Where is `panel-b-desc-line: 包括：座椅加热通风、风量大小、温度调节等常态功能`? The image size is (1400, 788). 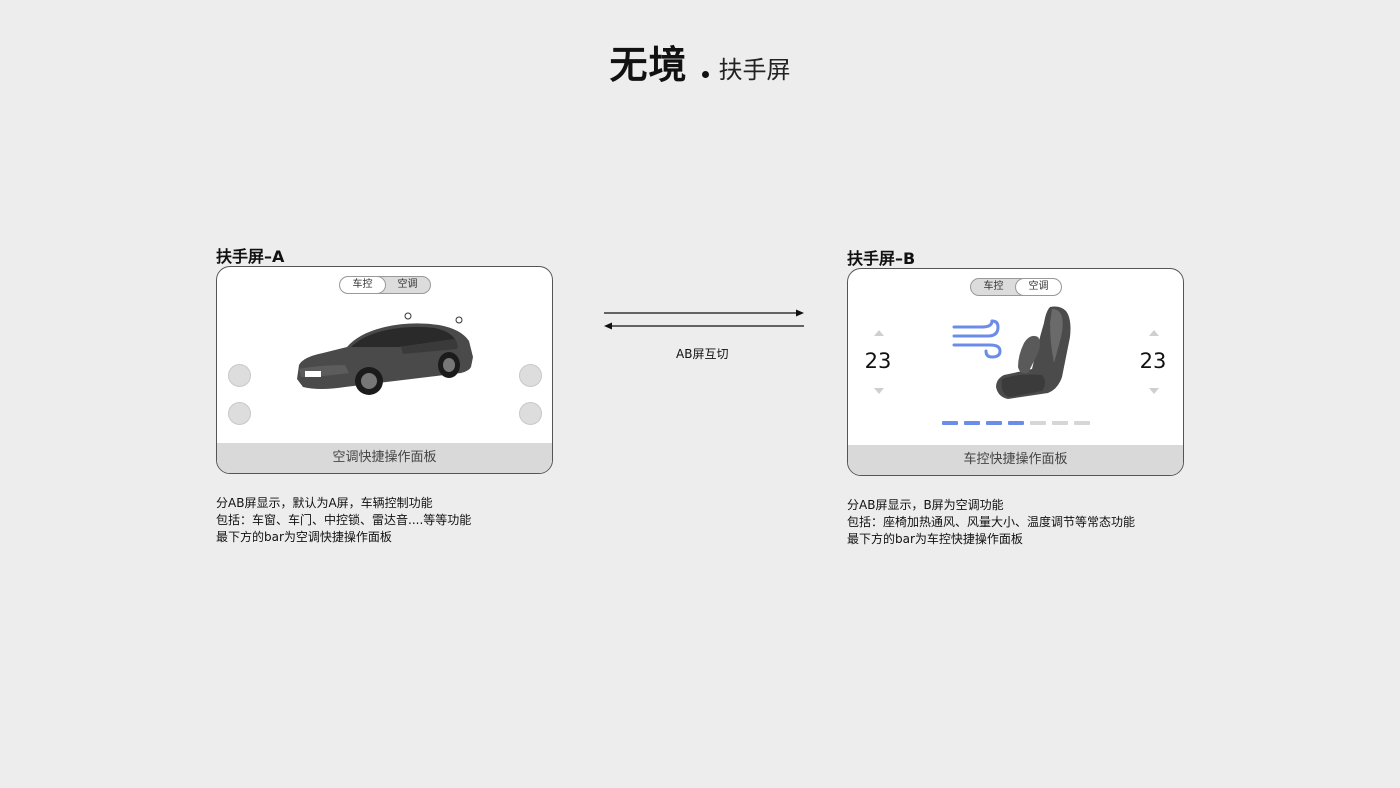
panel-b-desc-line: 包括：座椅加热通风、风量大小、温度调节等常态功能 is located at coordinates (991, 522).